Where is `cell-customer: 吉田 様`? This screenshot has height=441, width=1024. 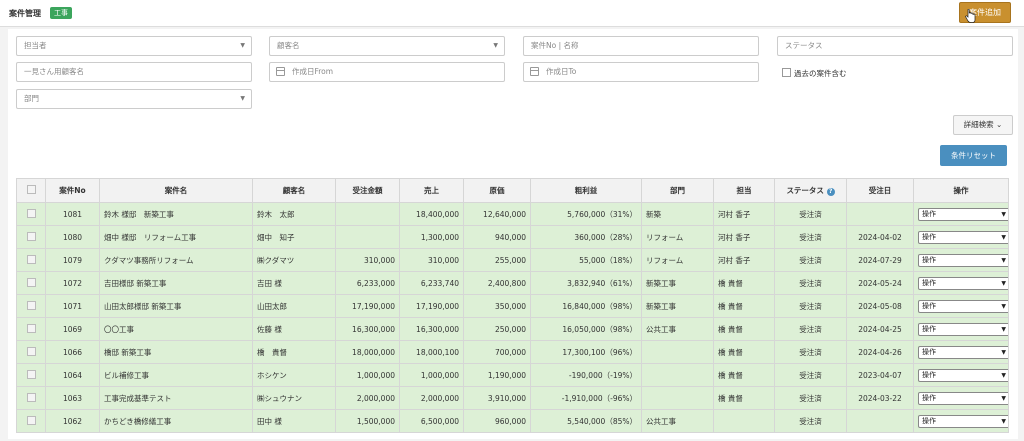
cell-customer: 吉田 様 is located at coordinates (294, 283).